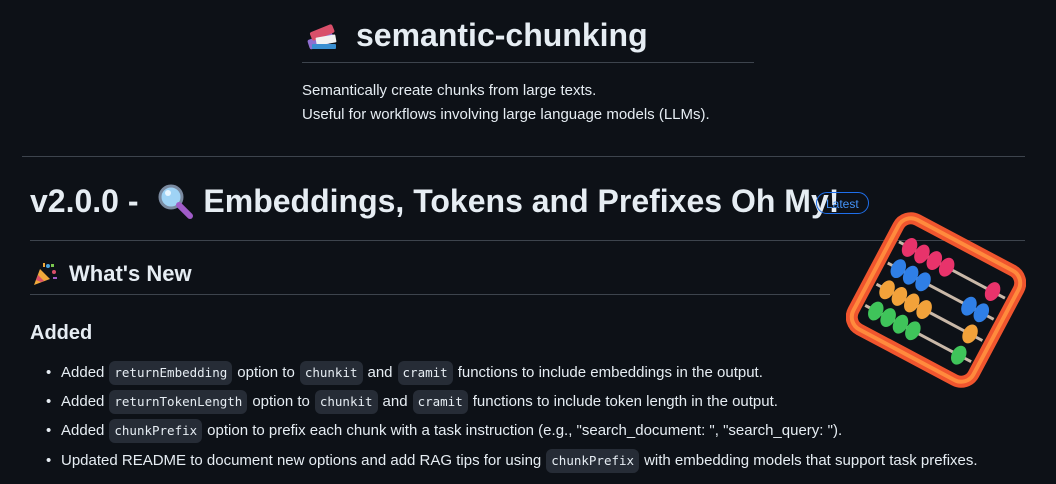 Image resolution: width=1056 pixels, height=484 pixels. What do you see at coordinates (523, 156) in the screenshot?
I see `section-divider` at bounding box center [523, 156].